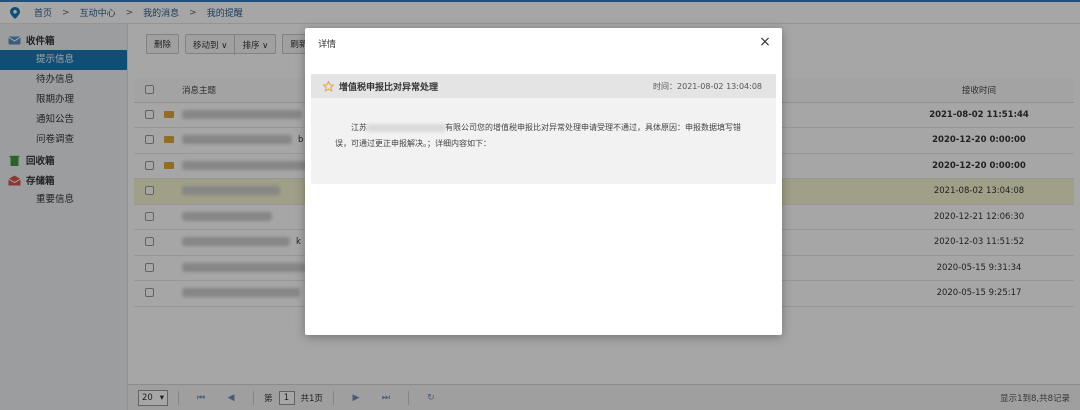  What do you see at coordinates (707, 86) in the screenshot?
I see `message-time: 时间：2021-08-02 13:04:08` at bounding box center [707, 86].